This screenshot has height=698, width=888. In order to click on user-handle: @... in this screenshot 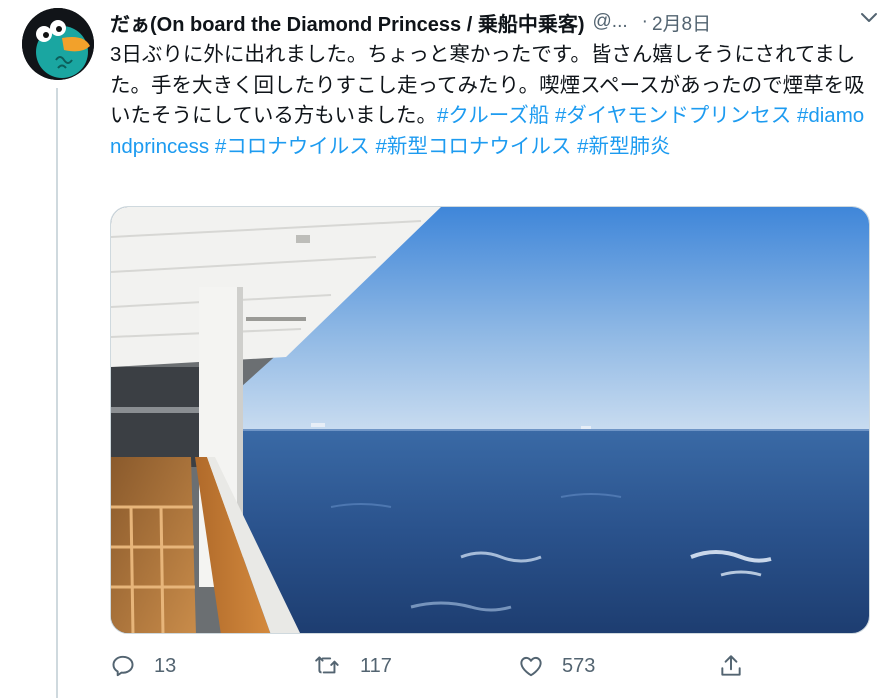, I will do `click(610, 22)`.